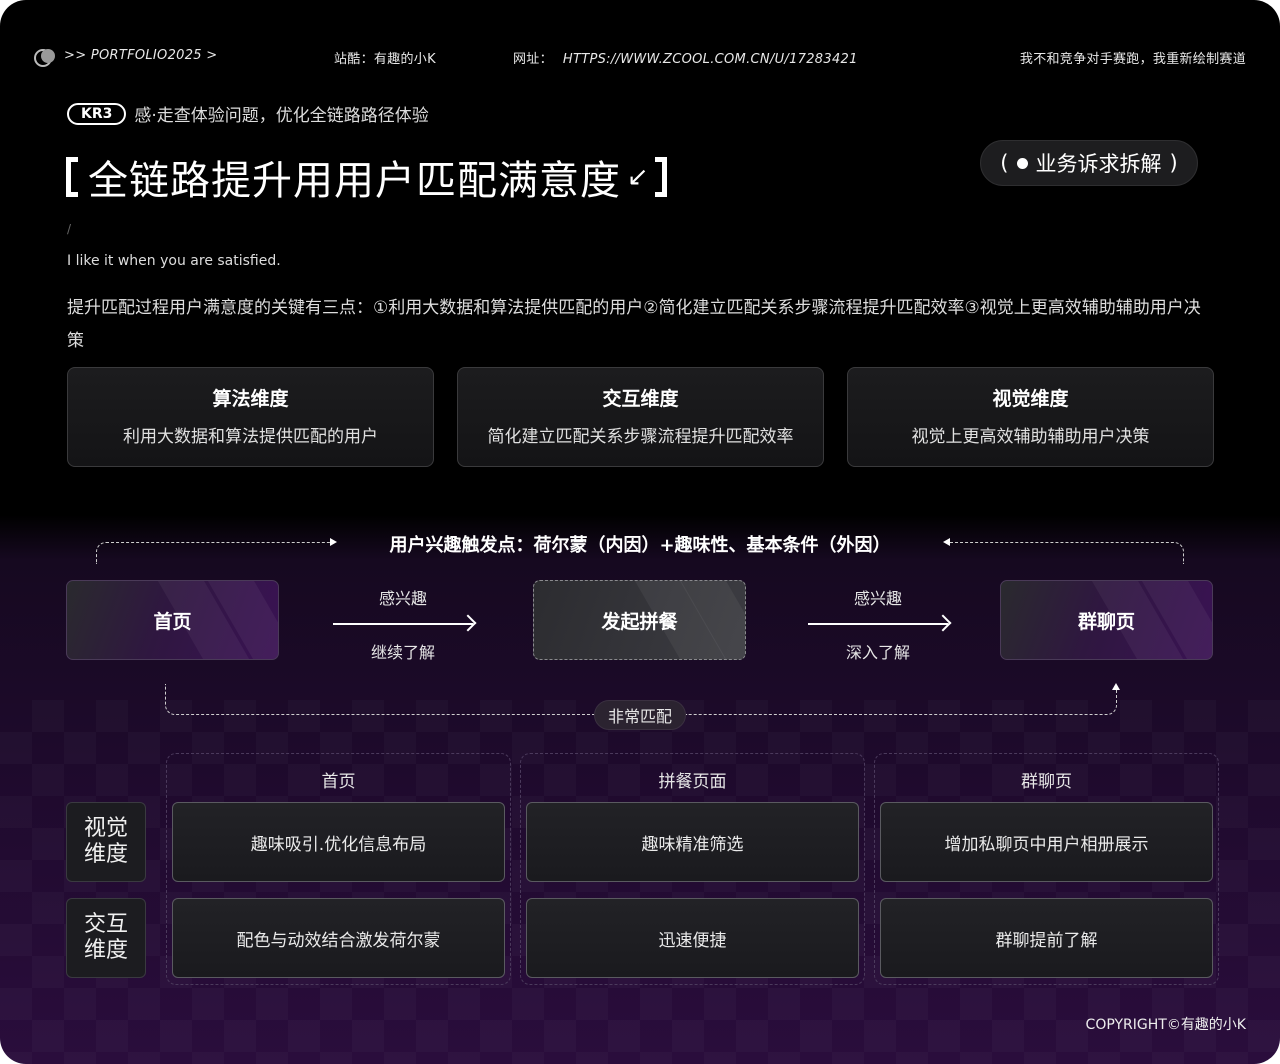 The image size is (1280, 1064). Describe the element at coordinates (1022, 163) in the screenshot. I see `dot-icon` at that location.